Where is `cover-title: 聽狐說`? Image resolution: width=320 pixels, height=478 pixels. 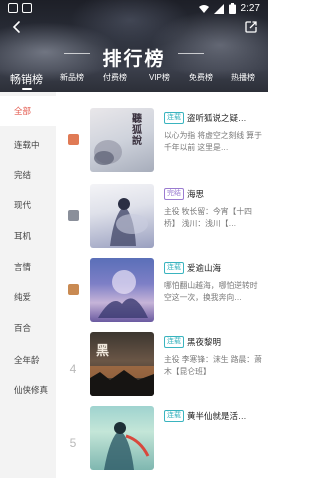 cover-title: 聽狐說 is located at coordinates (137, 130).